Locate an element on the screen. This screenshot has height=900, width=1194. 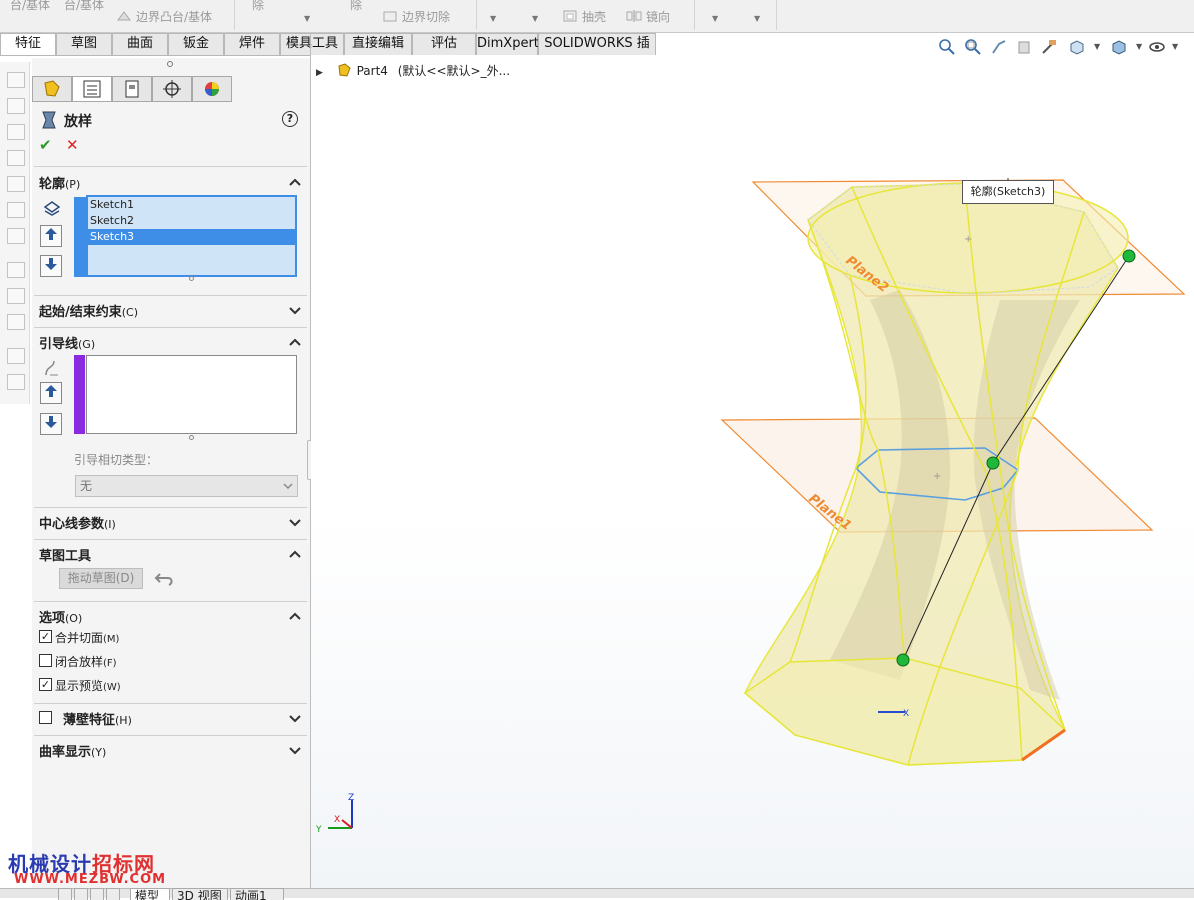
view-orientation-icon is located at coordinates (1077, 47).